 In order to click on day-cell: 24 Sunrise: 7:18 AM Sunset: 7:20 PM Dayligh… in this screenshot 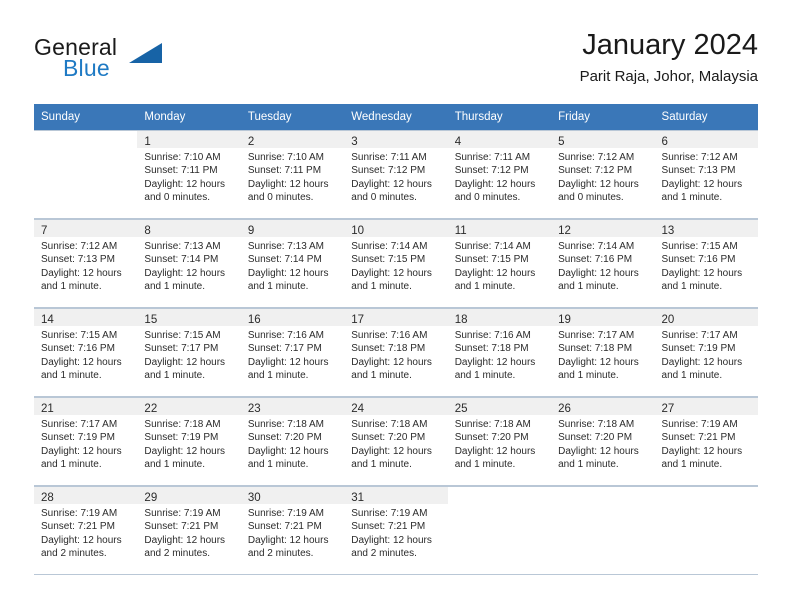, I will do `click(396, 441)`.